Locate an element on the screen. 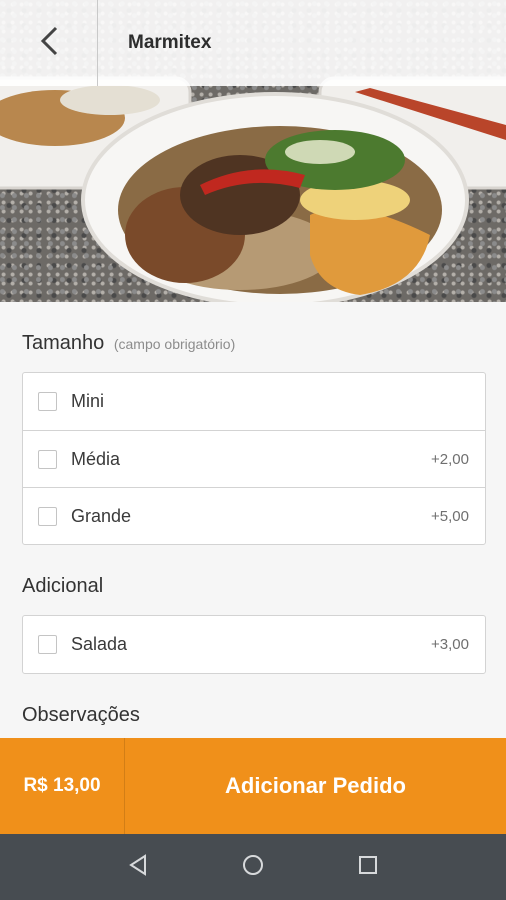 The width and height of the screenshot is (506, 900). option-media: Média +2,00 is located at coordinates (254, 458).